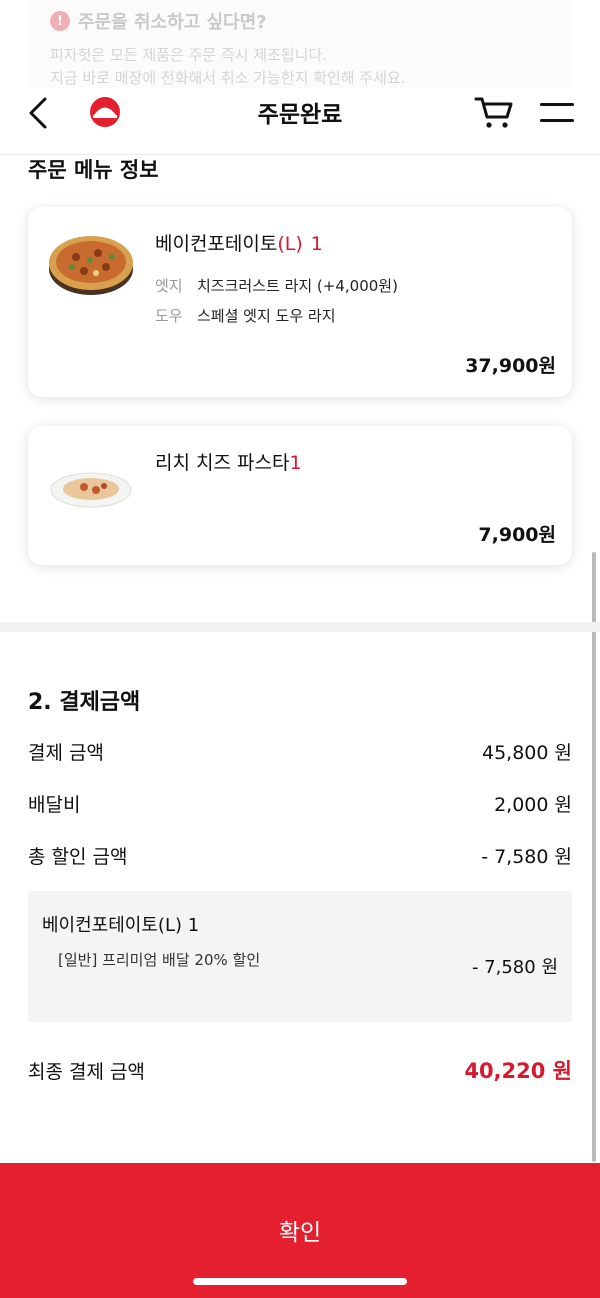 The width and height of the screenshot is (600, 1298). What do you see at coordinates (91, 490) in the screenshot?
I see `pasta-image` at bounding box center [91, 490].